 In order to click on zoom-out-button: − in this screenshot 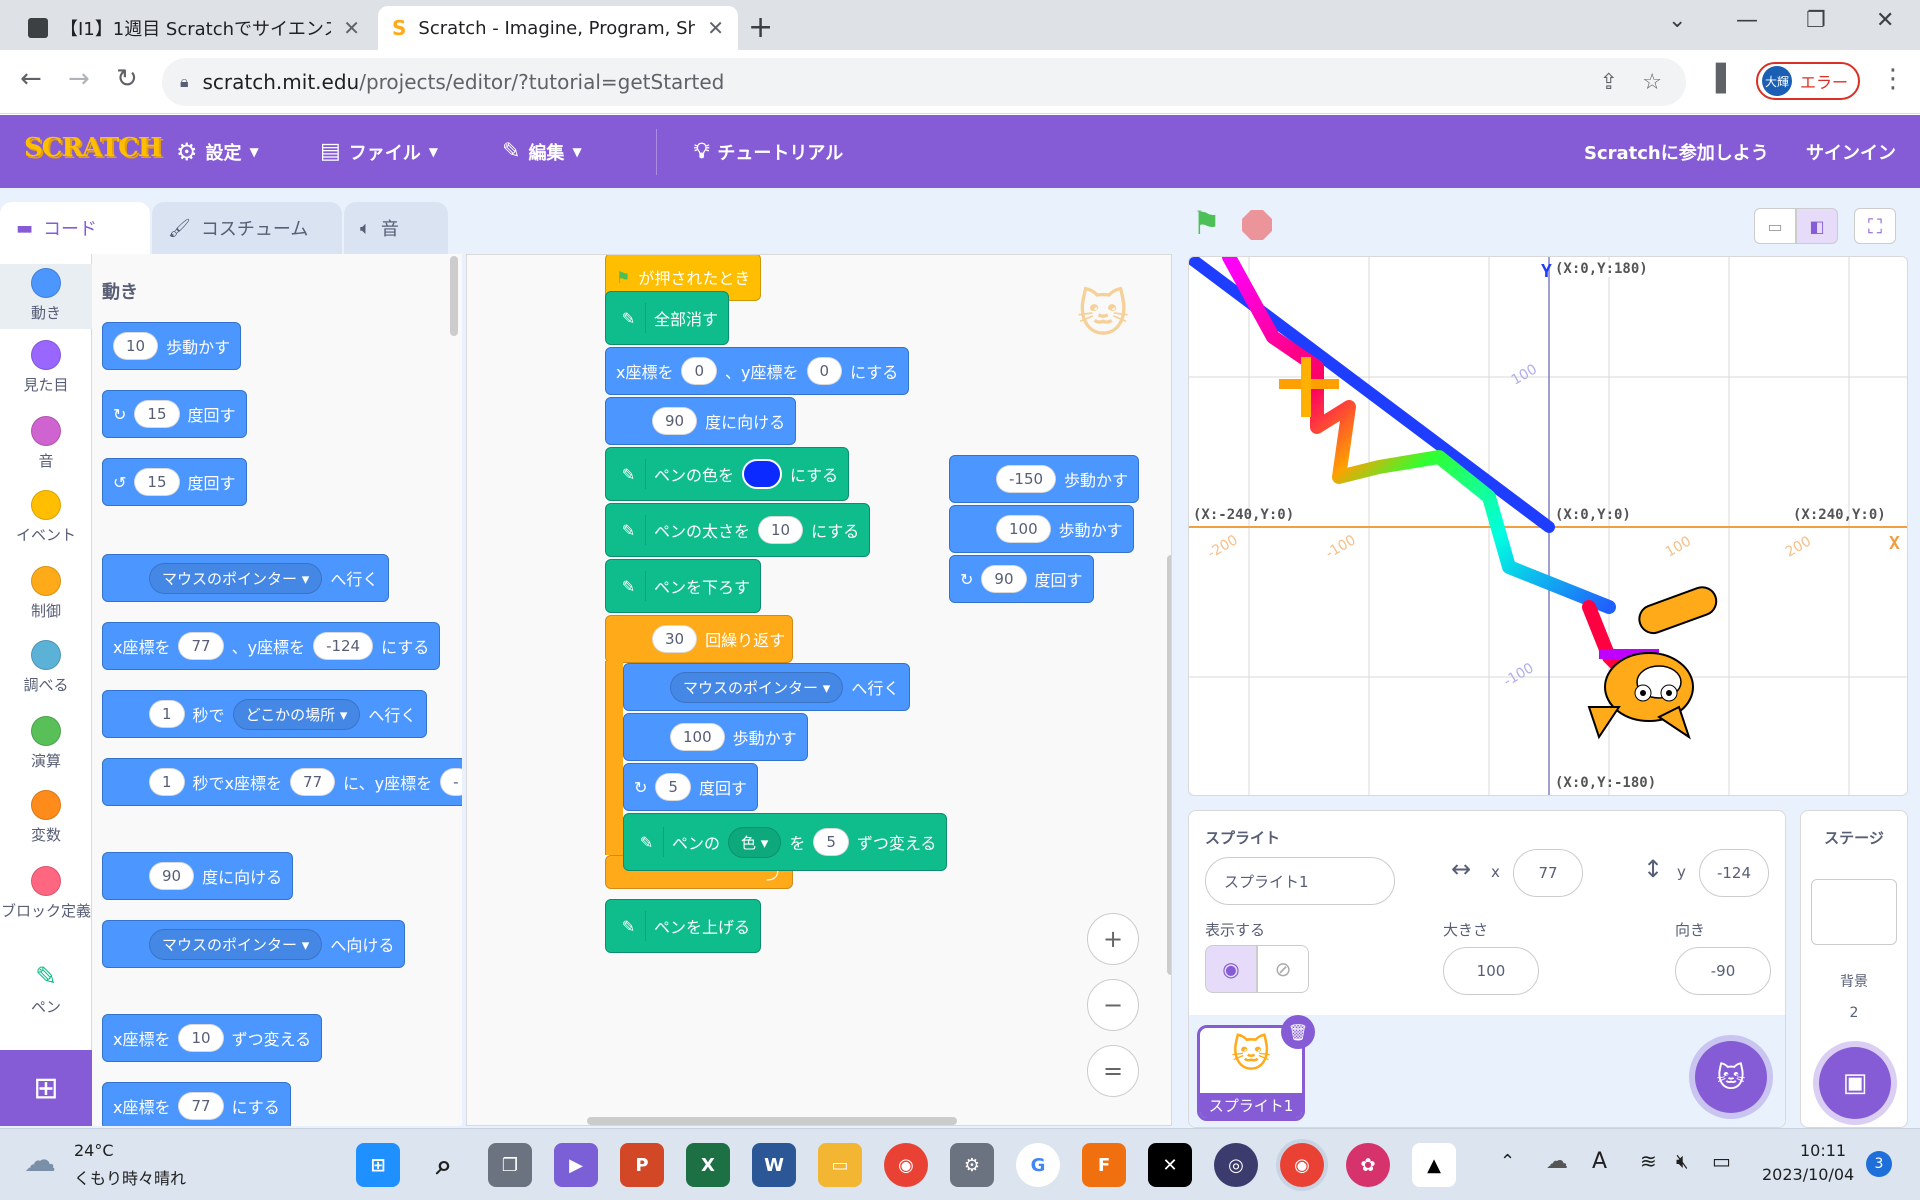, I will do `click(1113, 1005)`.